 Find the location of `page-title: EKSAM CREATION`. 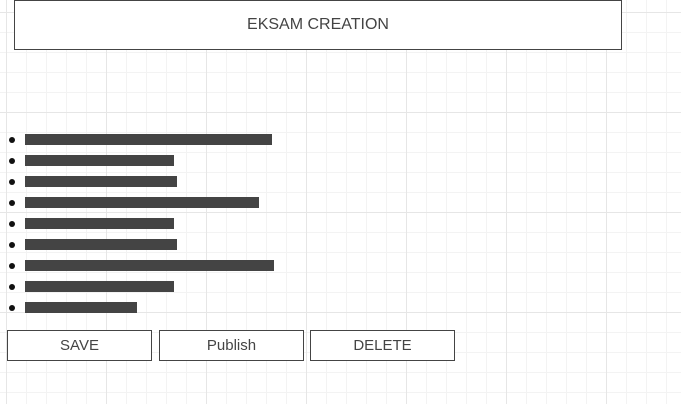

page-title: EKSAM CREATION is located at coordinates (318, 25).